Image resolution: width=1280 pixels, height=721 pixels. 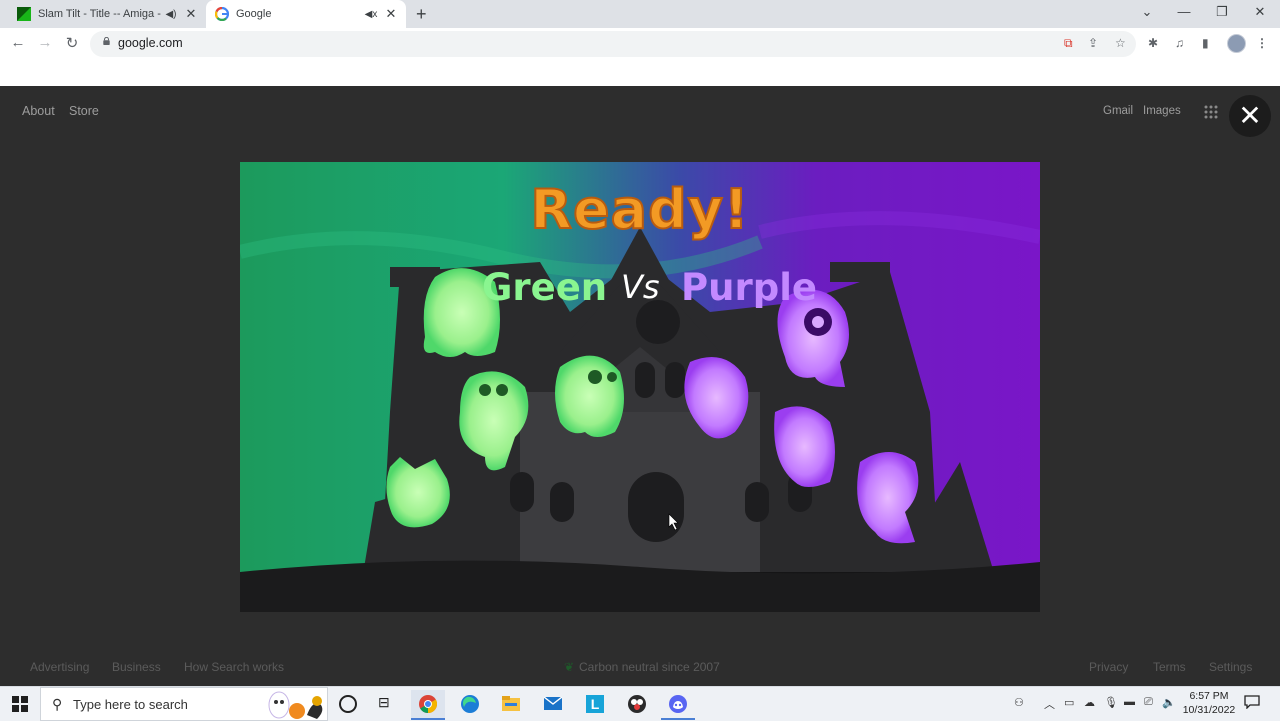 I want to click on address-bar: google.com ⧉ ⇪ ☆, so click(x=613, y=44).